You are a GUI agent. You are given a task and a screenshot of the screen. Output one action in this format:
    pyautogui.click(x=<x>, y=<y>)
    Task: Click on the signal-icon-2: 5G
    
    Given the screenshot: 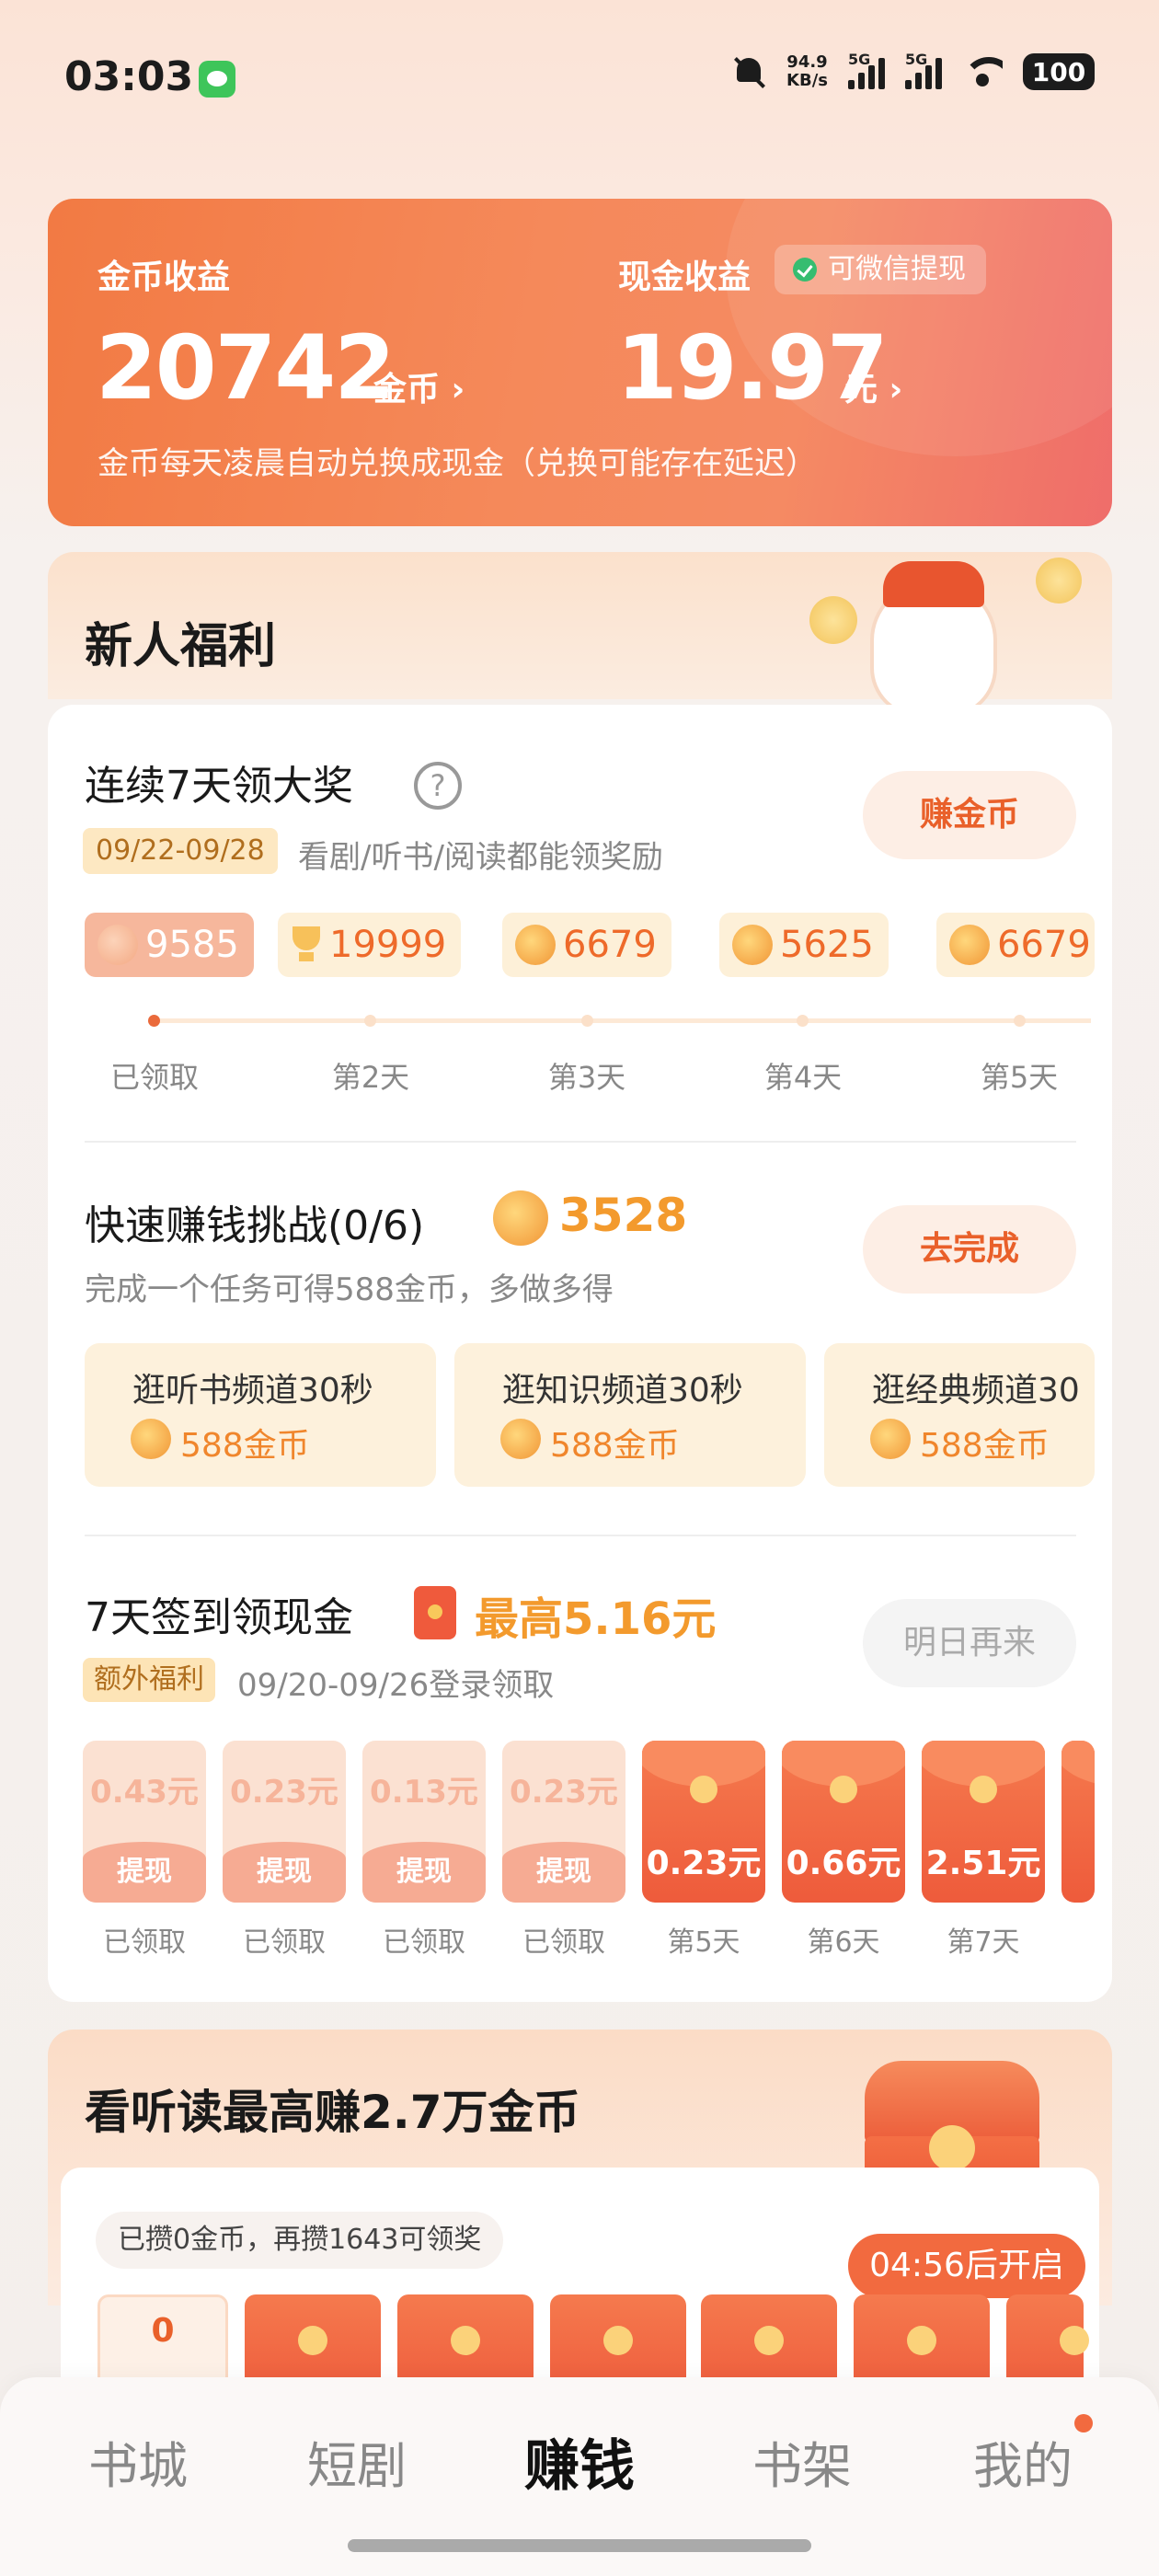 What is the action you would take?
    pyautogui.click(x=923, y=70)
    